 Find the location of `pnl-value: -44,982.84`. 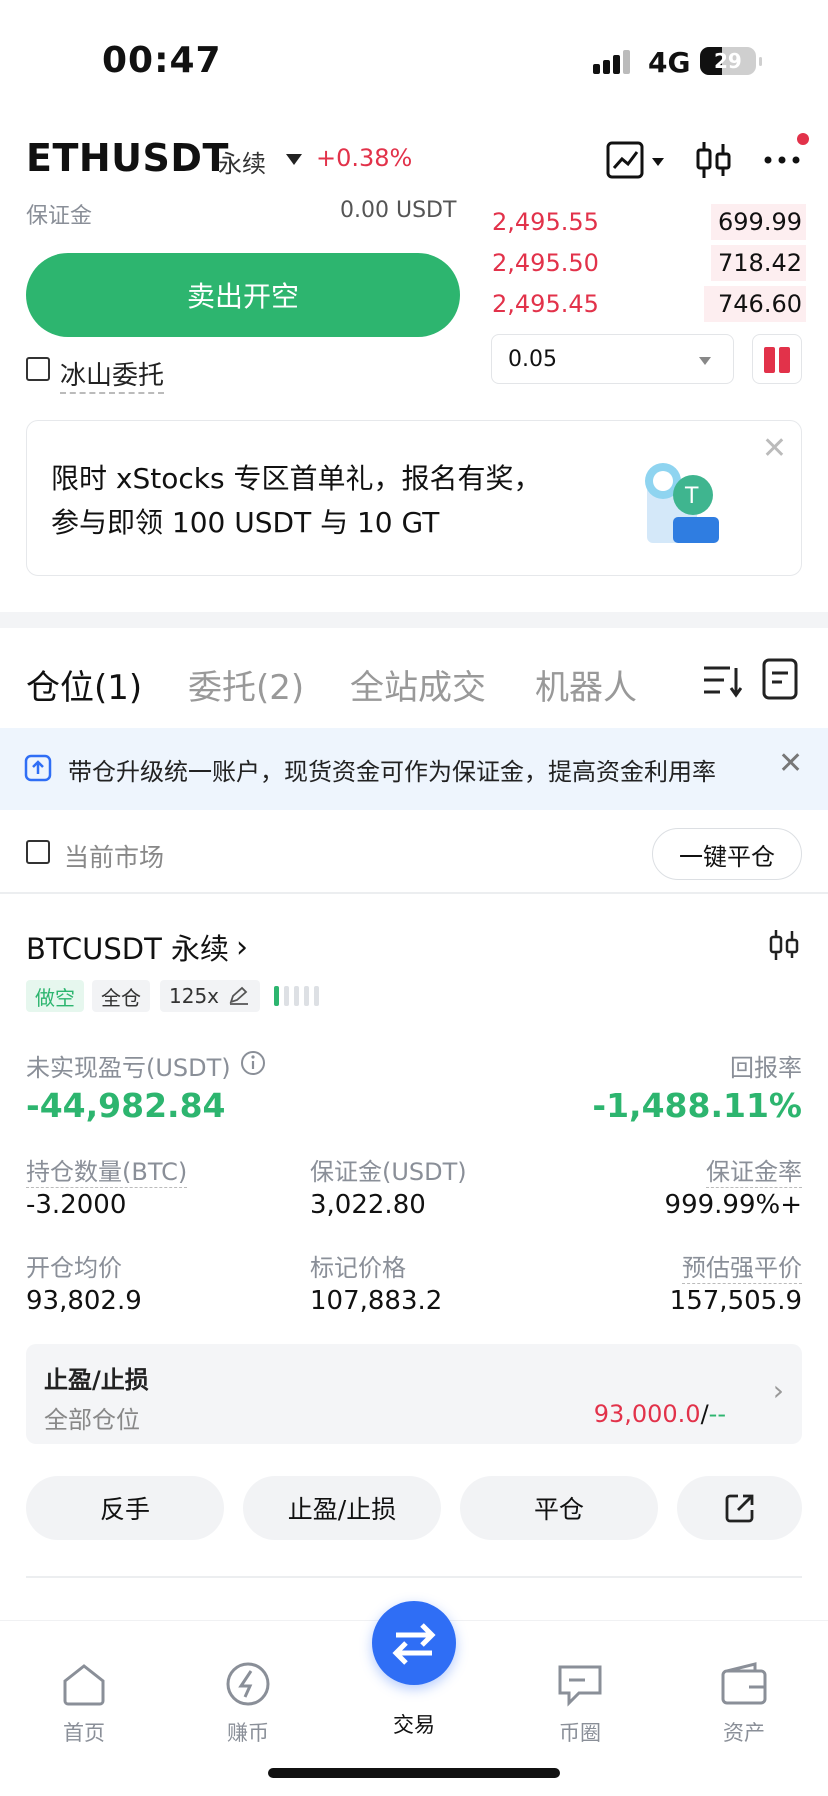

pnl-value: -44,982.84 is located at coordinates (126, 1105).